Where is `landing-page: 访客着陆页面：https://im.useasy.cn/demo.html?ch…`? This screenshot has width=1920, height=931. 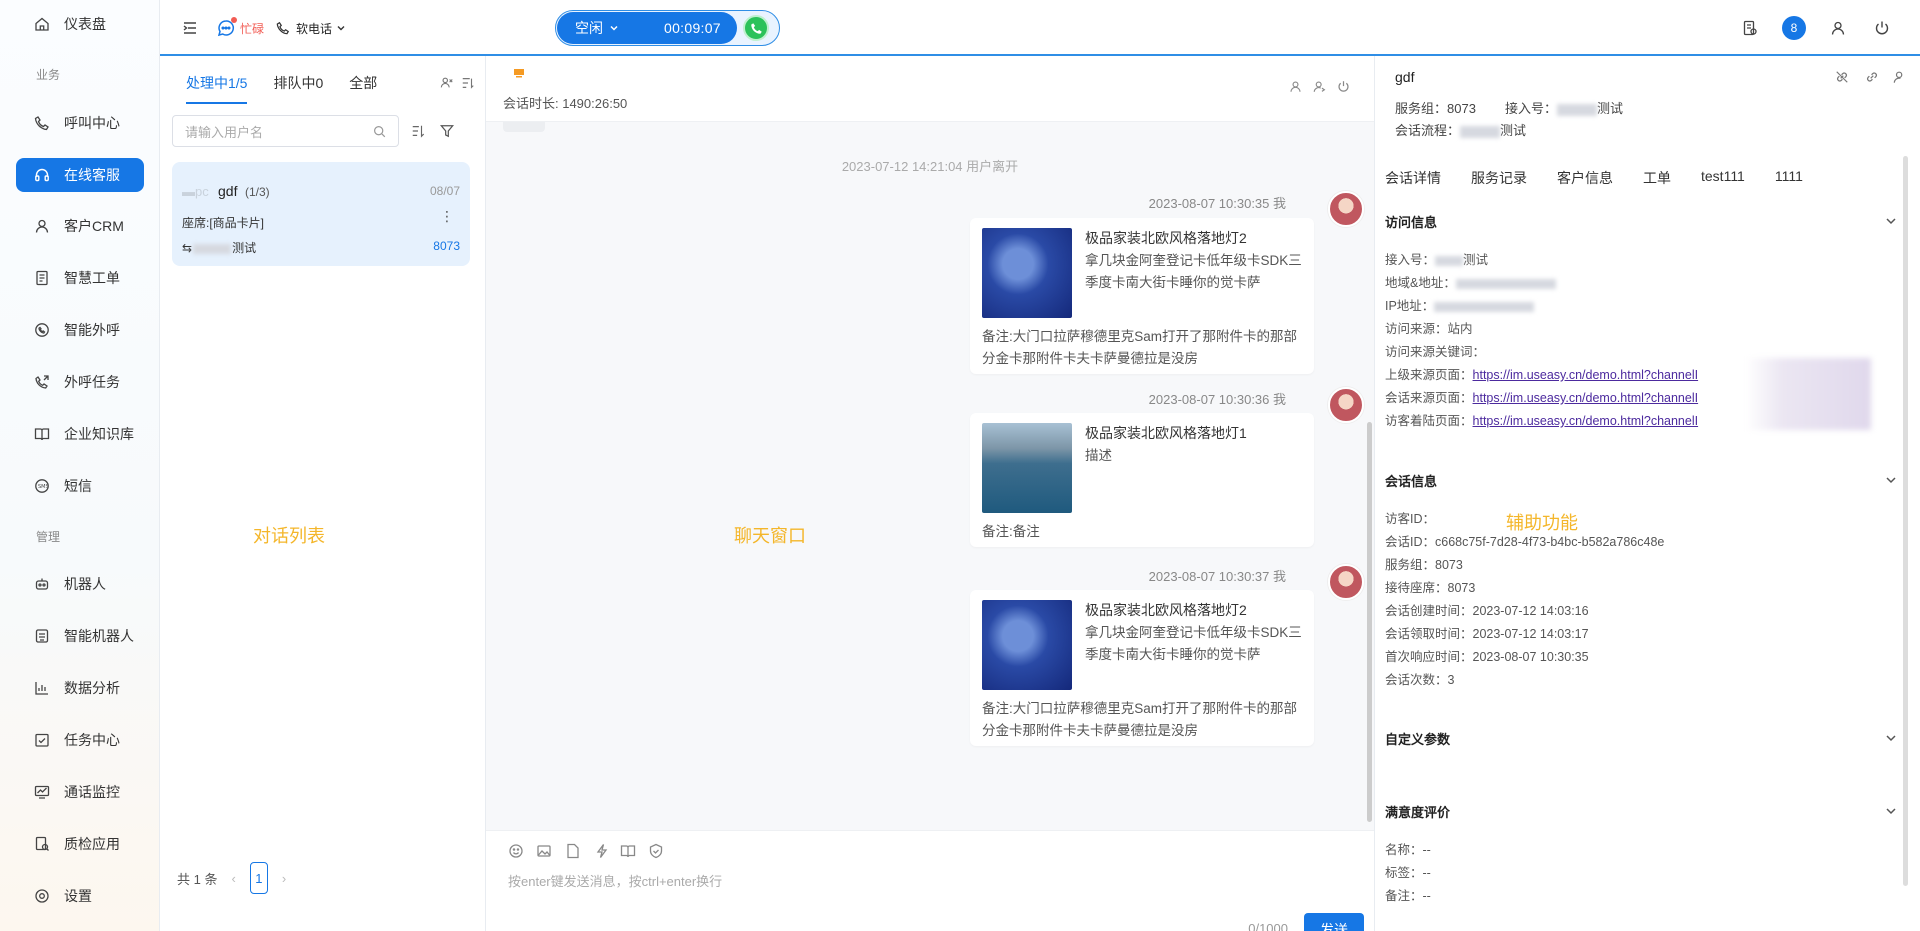 landing-page: 访客着陆页面：https://im.useasy.cn/demo.html?ch… is located at coordinates (1542, 421).